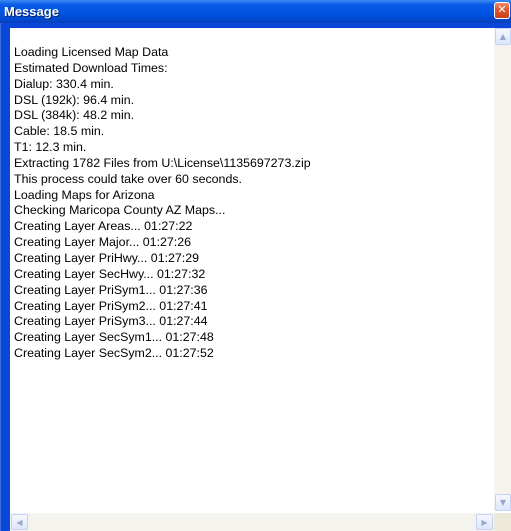 The width and height of the screenshot is (511, 531). Describe the element at coordinates (59, 131) in the screenshot. I see `log-line: Cable: 18.5 min.` at that location.